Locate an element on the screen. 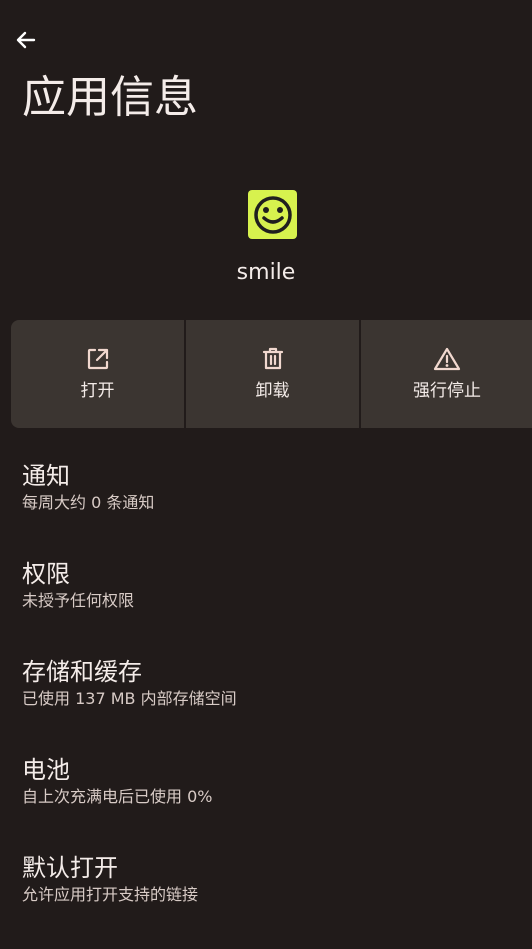  open-button: 打开 is located at coordinates (97, 374).